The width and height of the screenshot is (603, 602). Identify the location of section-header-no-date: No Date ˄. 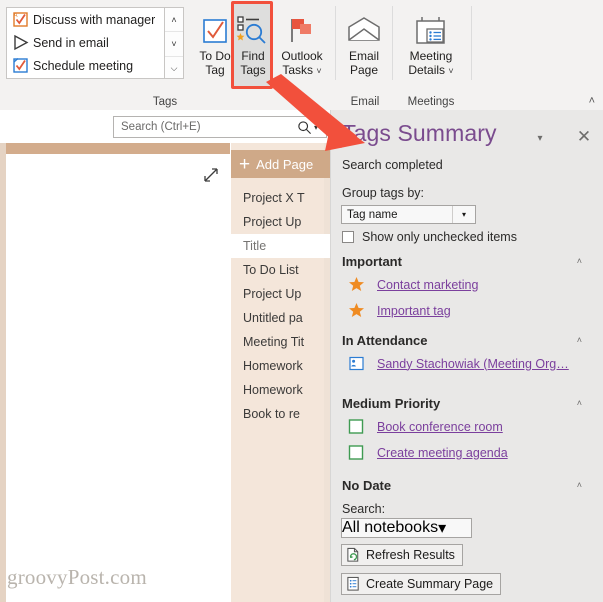
(468, 486).